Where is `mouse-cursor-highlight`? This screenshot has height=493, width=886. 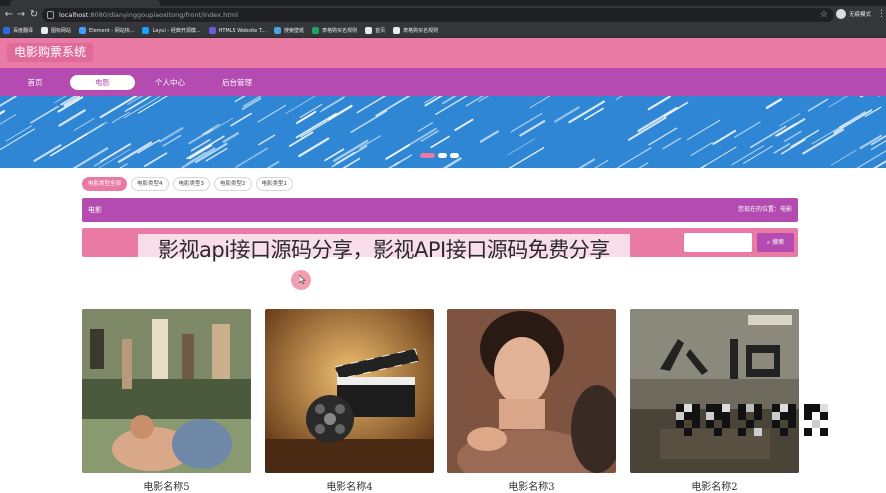
mouse-cursor-highlight is located at coordinates (301, 280).